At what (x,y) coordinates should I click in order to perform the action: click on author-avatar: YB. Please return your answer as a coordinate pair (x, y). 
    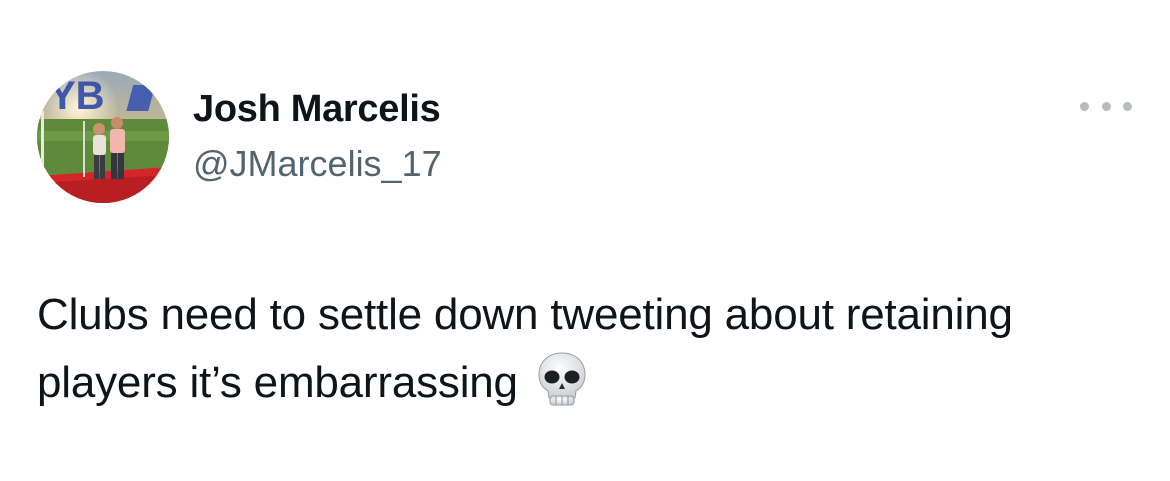
    Looking at the image, I should click on (103, 137).